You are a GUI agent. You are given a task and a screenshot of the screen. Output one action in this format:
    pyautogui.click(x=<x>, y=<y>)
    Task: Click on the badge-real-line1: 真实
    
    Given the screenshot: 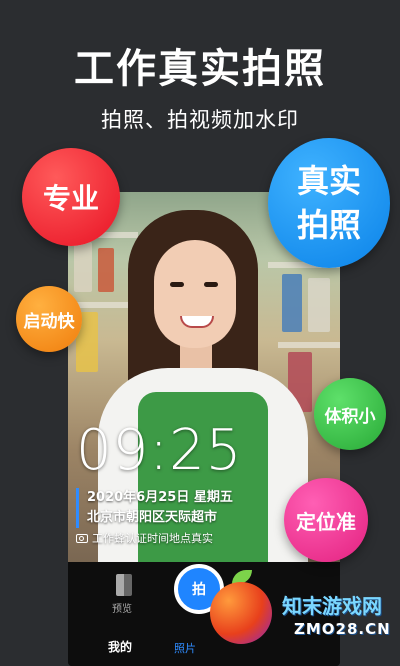 What is the action you would take?
    pyautogui.click(x=328, y=181)
    